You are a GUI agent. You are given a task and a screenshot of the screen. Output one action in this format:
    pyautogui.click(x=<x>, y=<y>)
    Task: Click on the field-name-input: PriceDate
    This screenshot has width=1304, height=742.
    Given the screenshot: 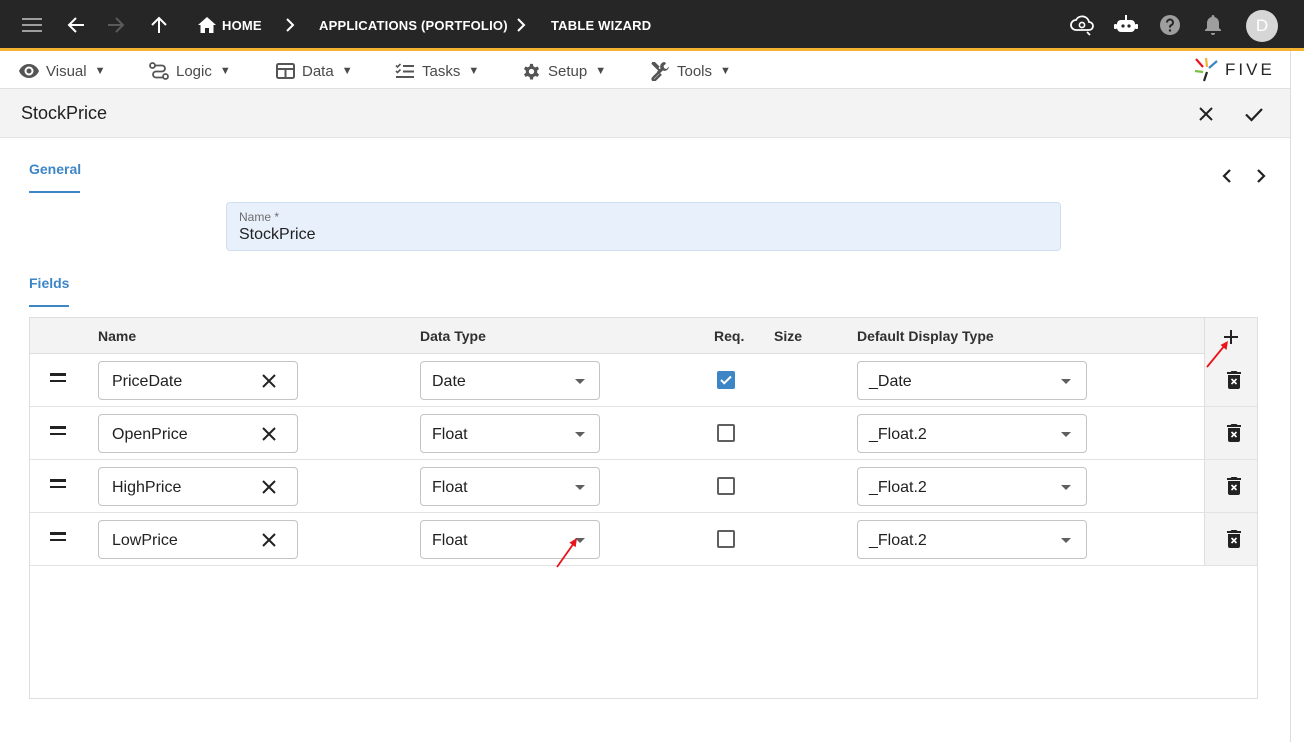 What is the action you would take?
    pyautogui.click(x=198, y=380)
    